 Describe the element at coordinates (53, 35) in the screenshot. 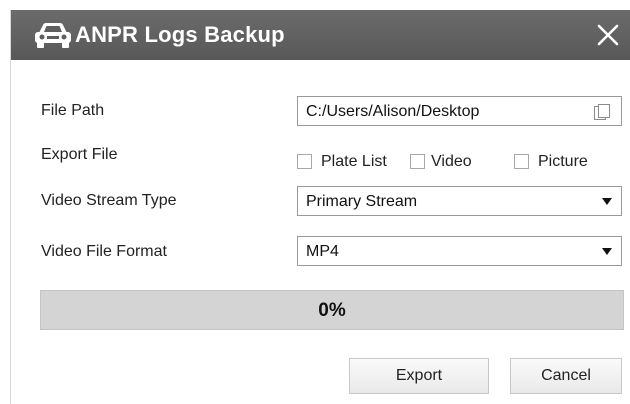

I see `car-icon` at that location.